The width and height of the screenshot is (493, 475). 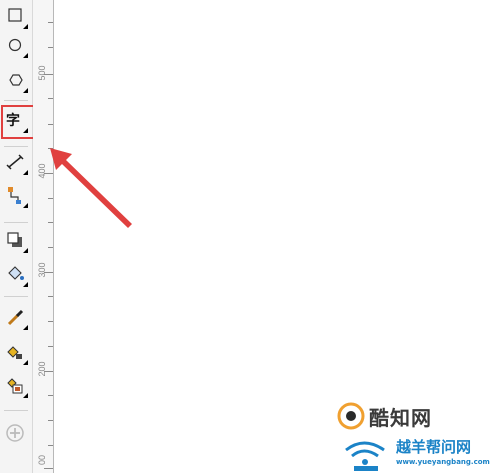 I want to click on interactive-fill-tool, so click(x=16, y=353).